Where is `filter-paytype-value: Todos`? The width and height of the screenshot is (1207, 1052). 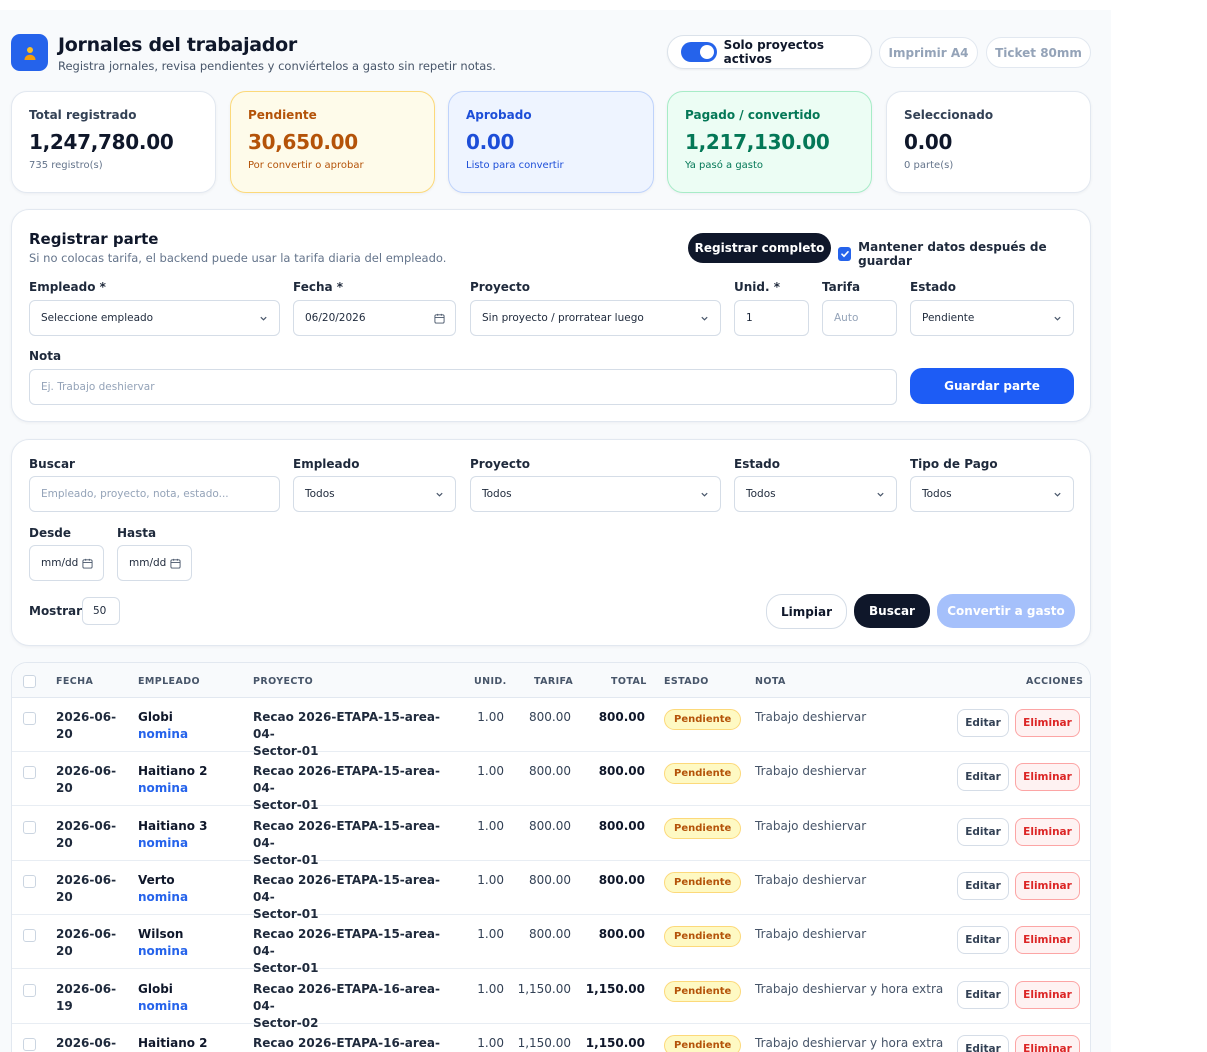
filter-paytype-value: Todos is located at coordinates (937, 494).